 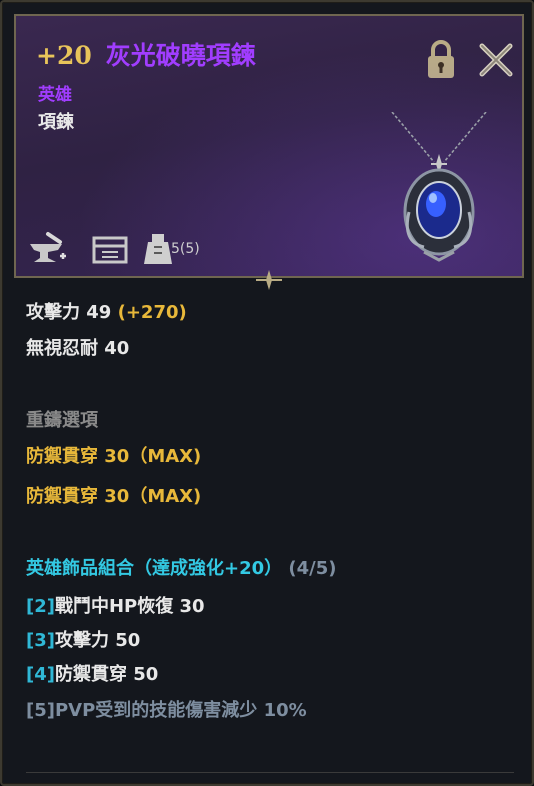 I want to click on reforge-header: 重鑄選項, so click(x=62, y=420).